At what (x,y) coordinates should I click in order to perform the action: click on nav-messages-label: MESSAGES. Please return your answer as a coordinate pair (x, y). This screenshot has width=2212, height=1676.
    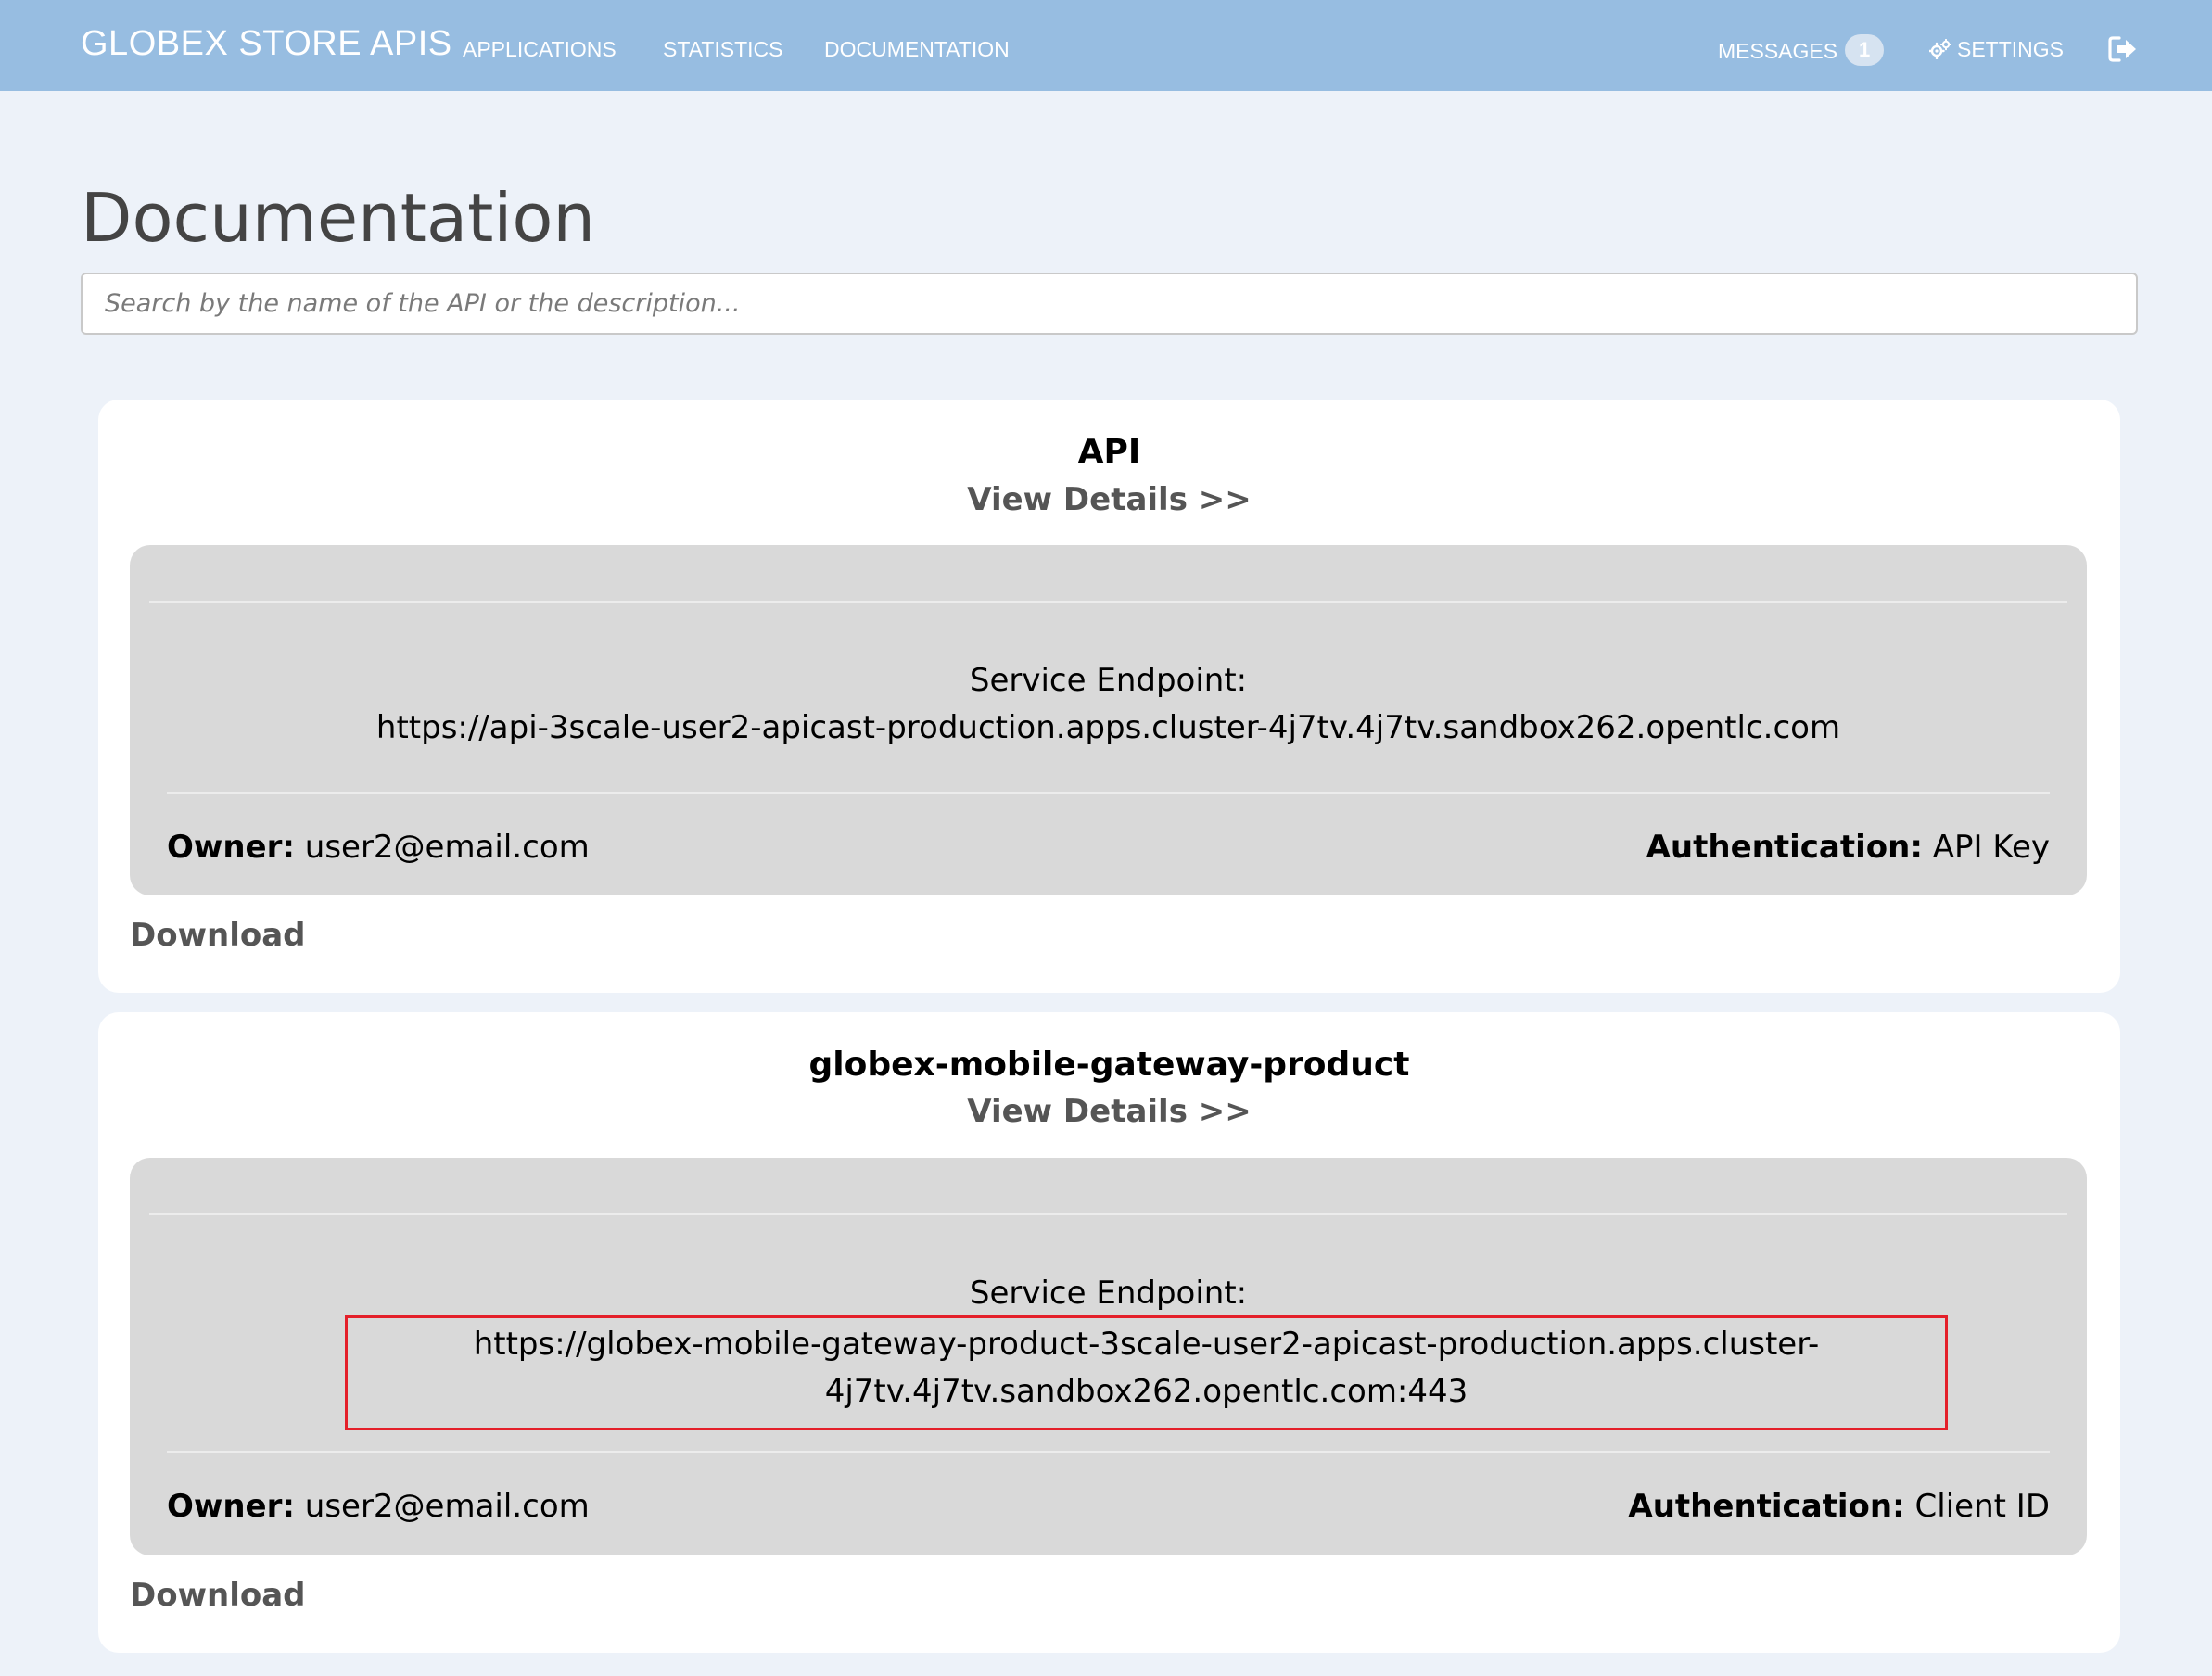
    Looking at the image, I should click on (1778, 51).